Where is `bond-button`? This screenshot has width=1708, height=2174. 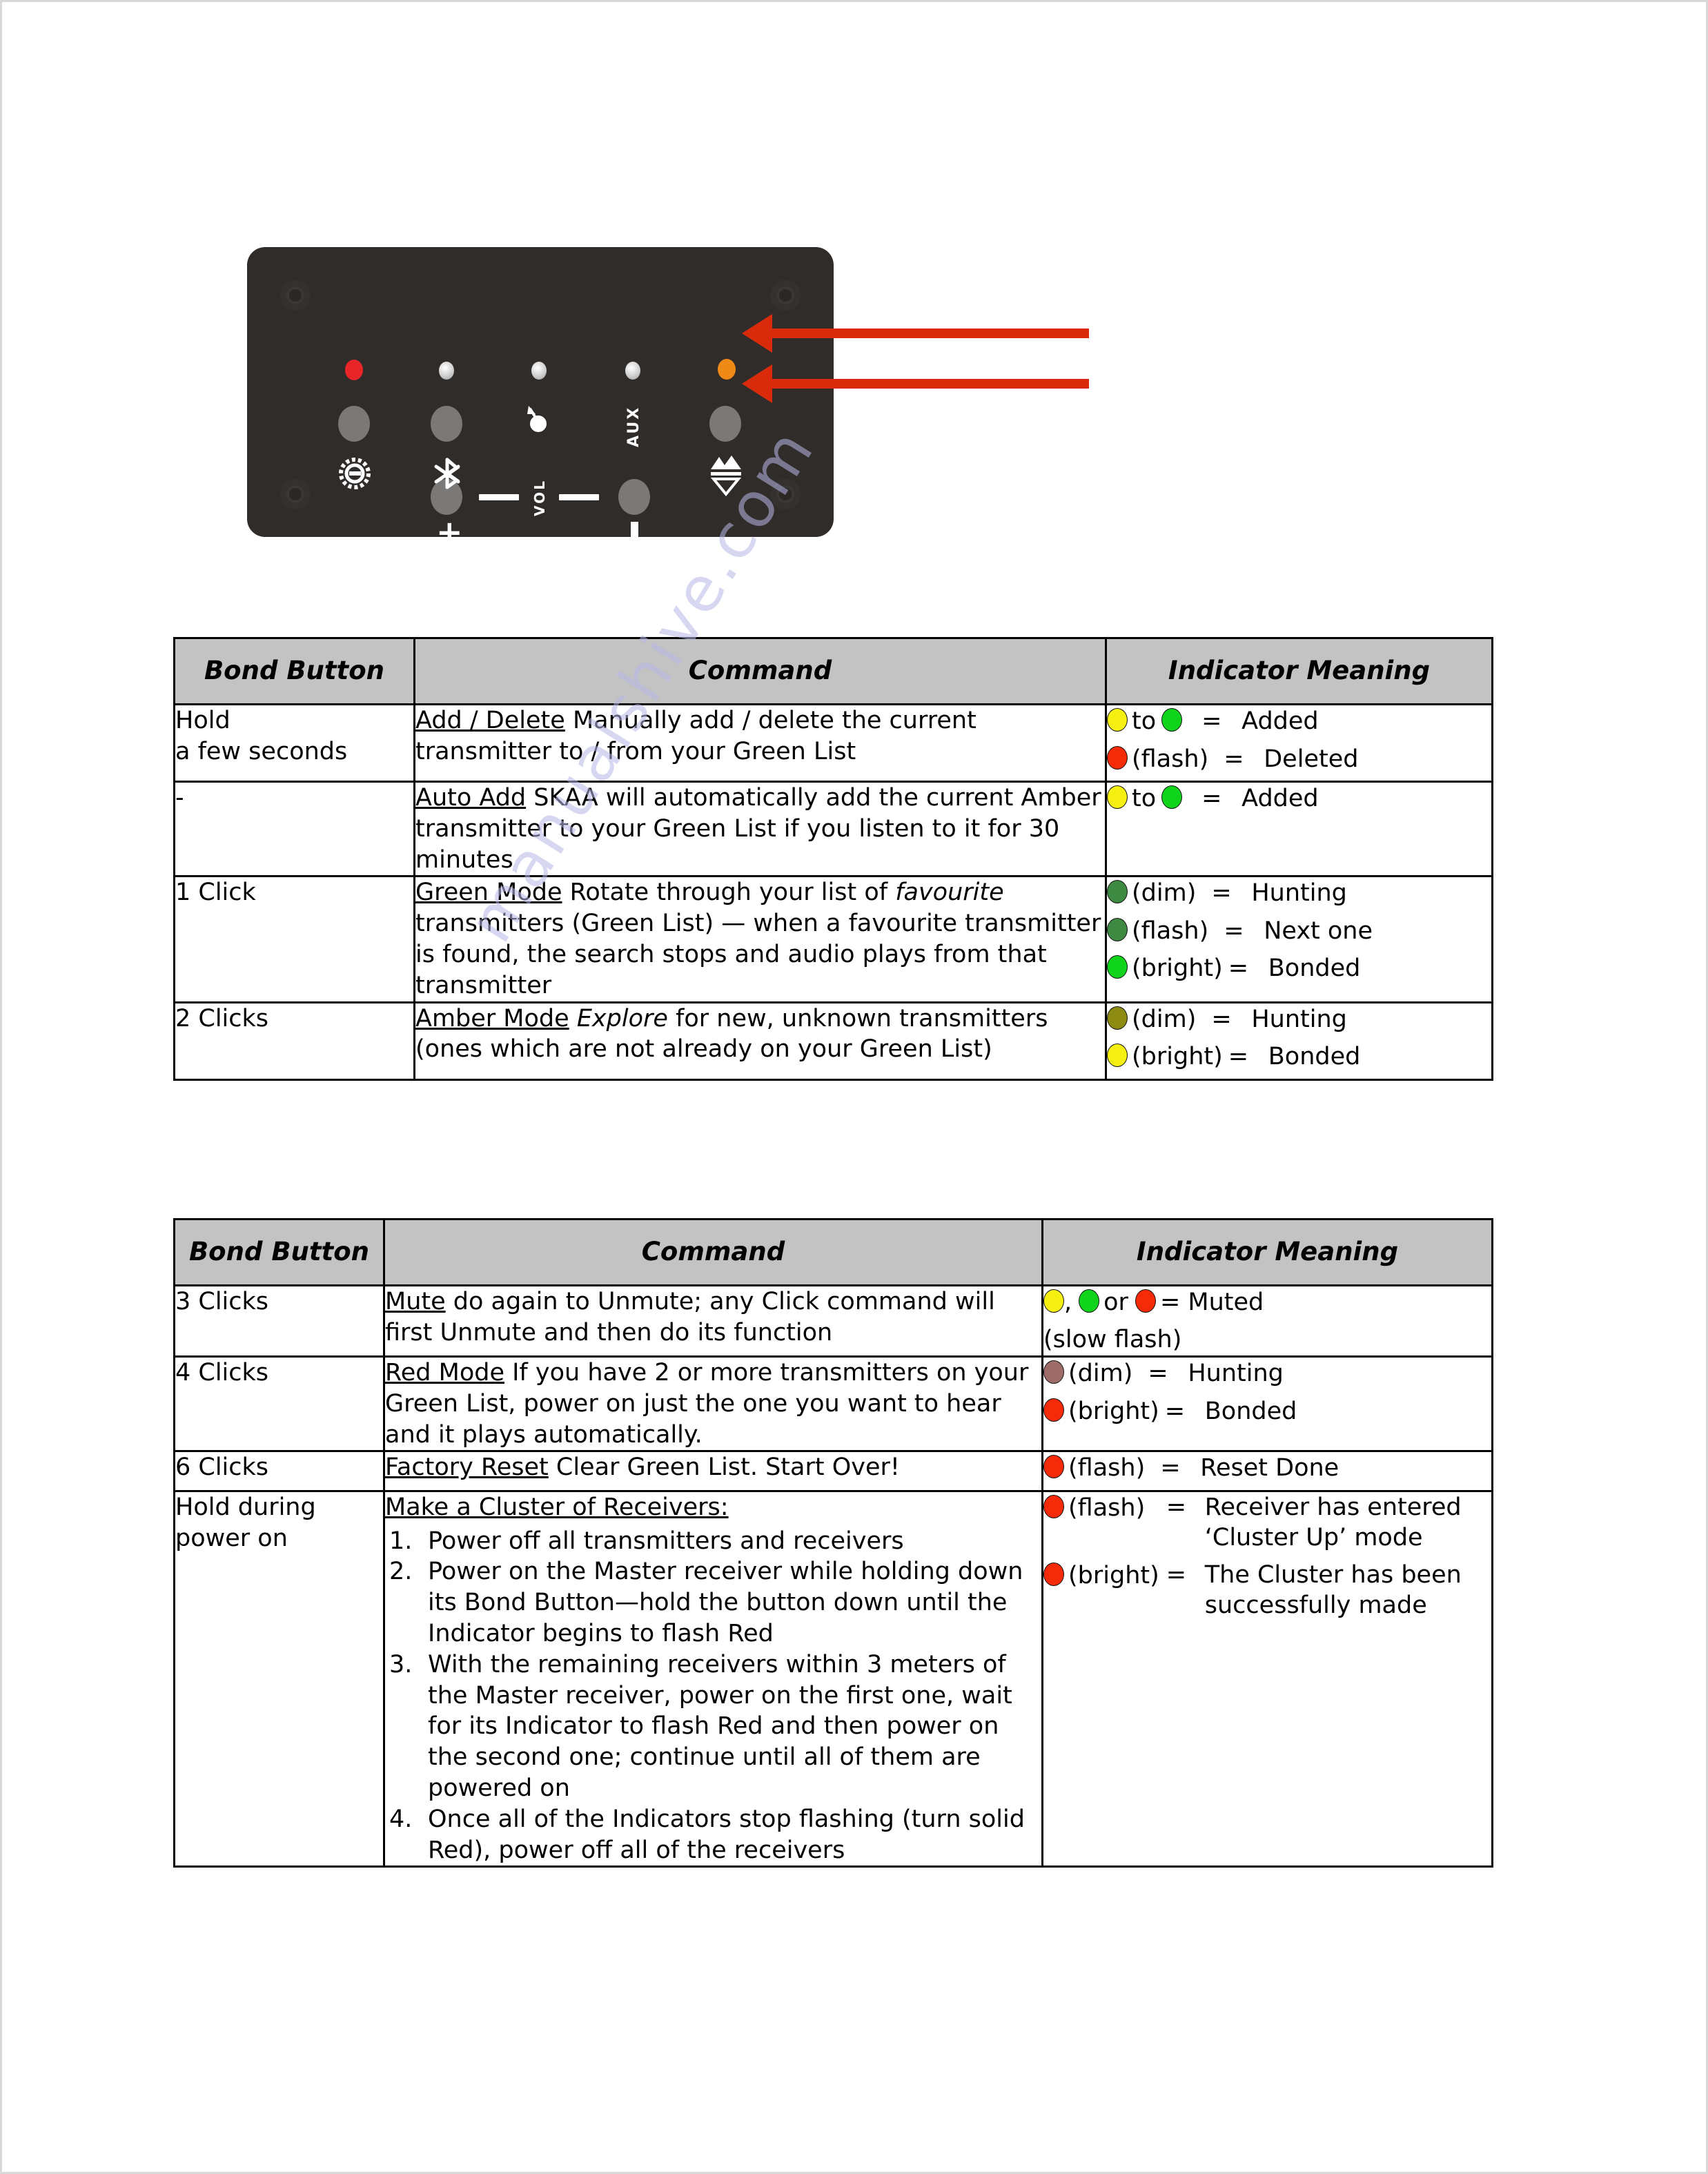
bond-button is located at coordinates (725, 424).